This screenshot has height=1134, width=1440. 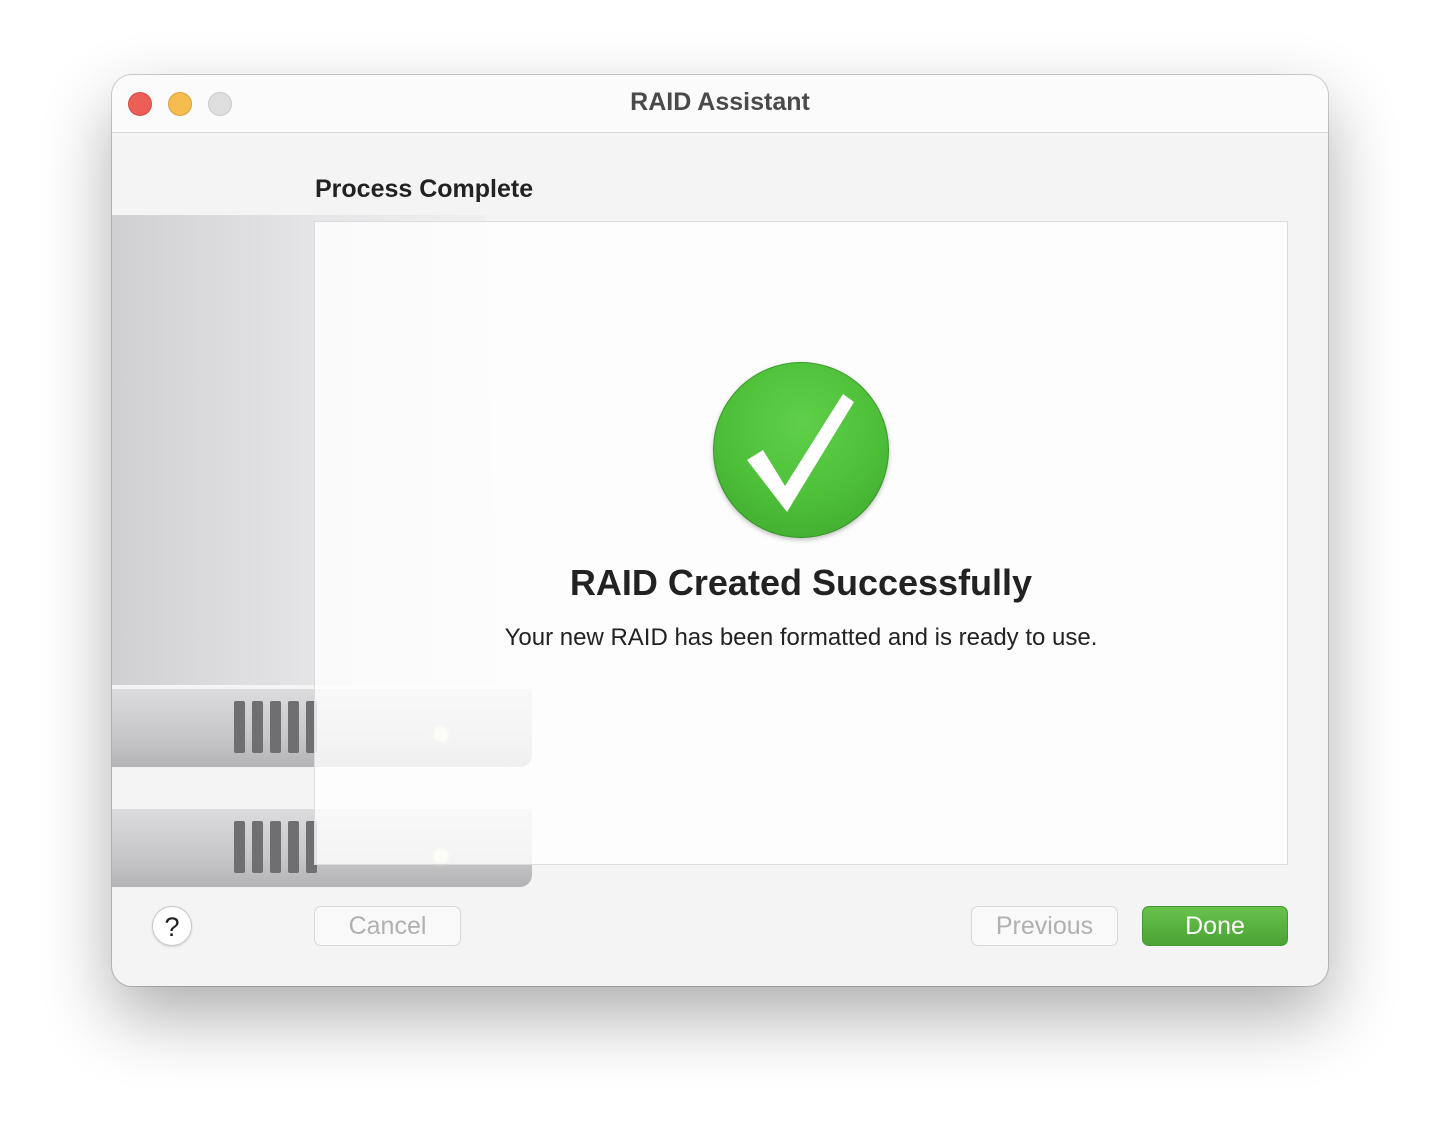 What do you see at coordinates (1215, 926) in the screenshot?
I see `done-button: Done` at bounding box center [1215, 926].